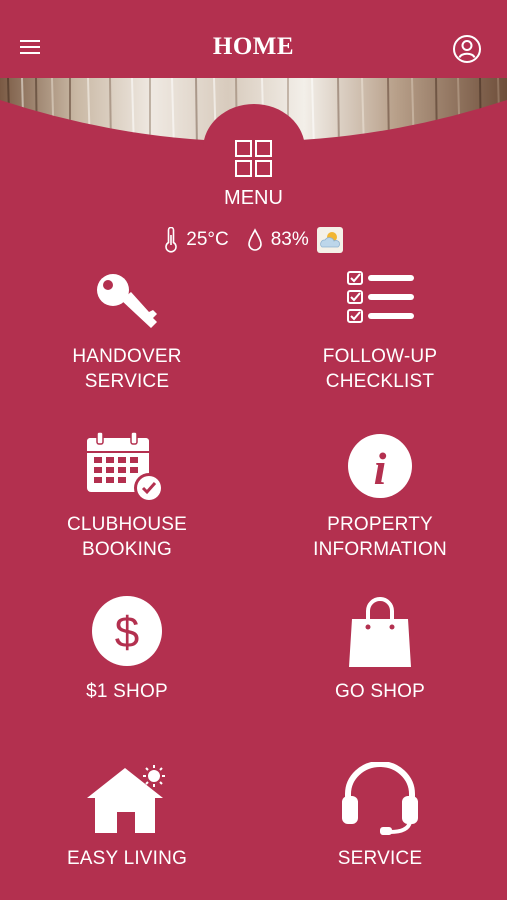 This screenshot has height=900, width=507. I want to click on clubhouse-booking-tile: CLUBHOUSE BOOKING, so click(127, 498).